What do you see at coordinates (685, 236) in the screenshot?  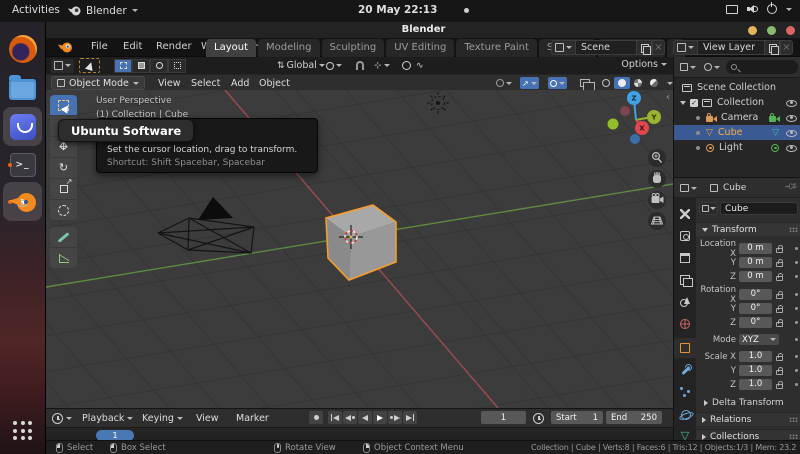 I see `tab-render` at bounding box center [685, 236].